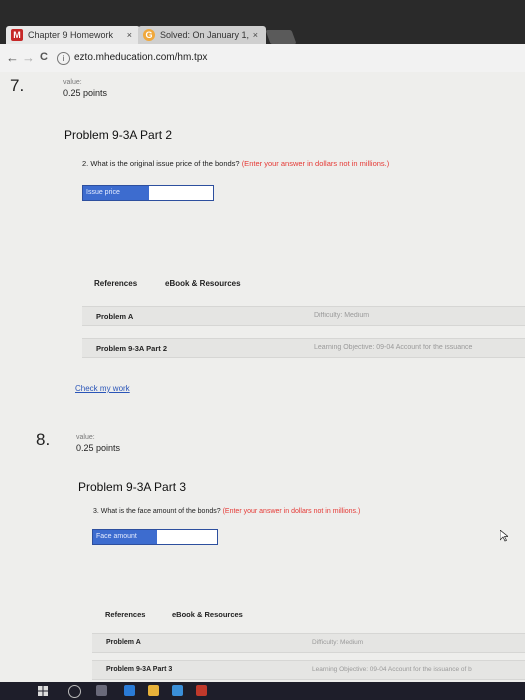 The image size is (525, 700). What do you see at coordinates (201, 690) in the screenshot?
I see `app-icon` at bounding box center [201, 690].